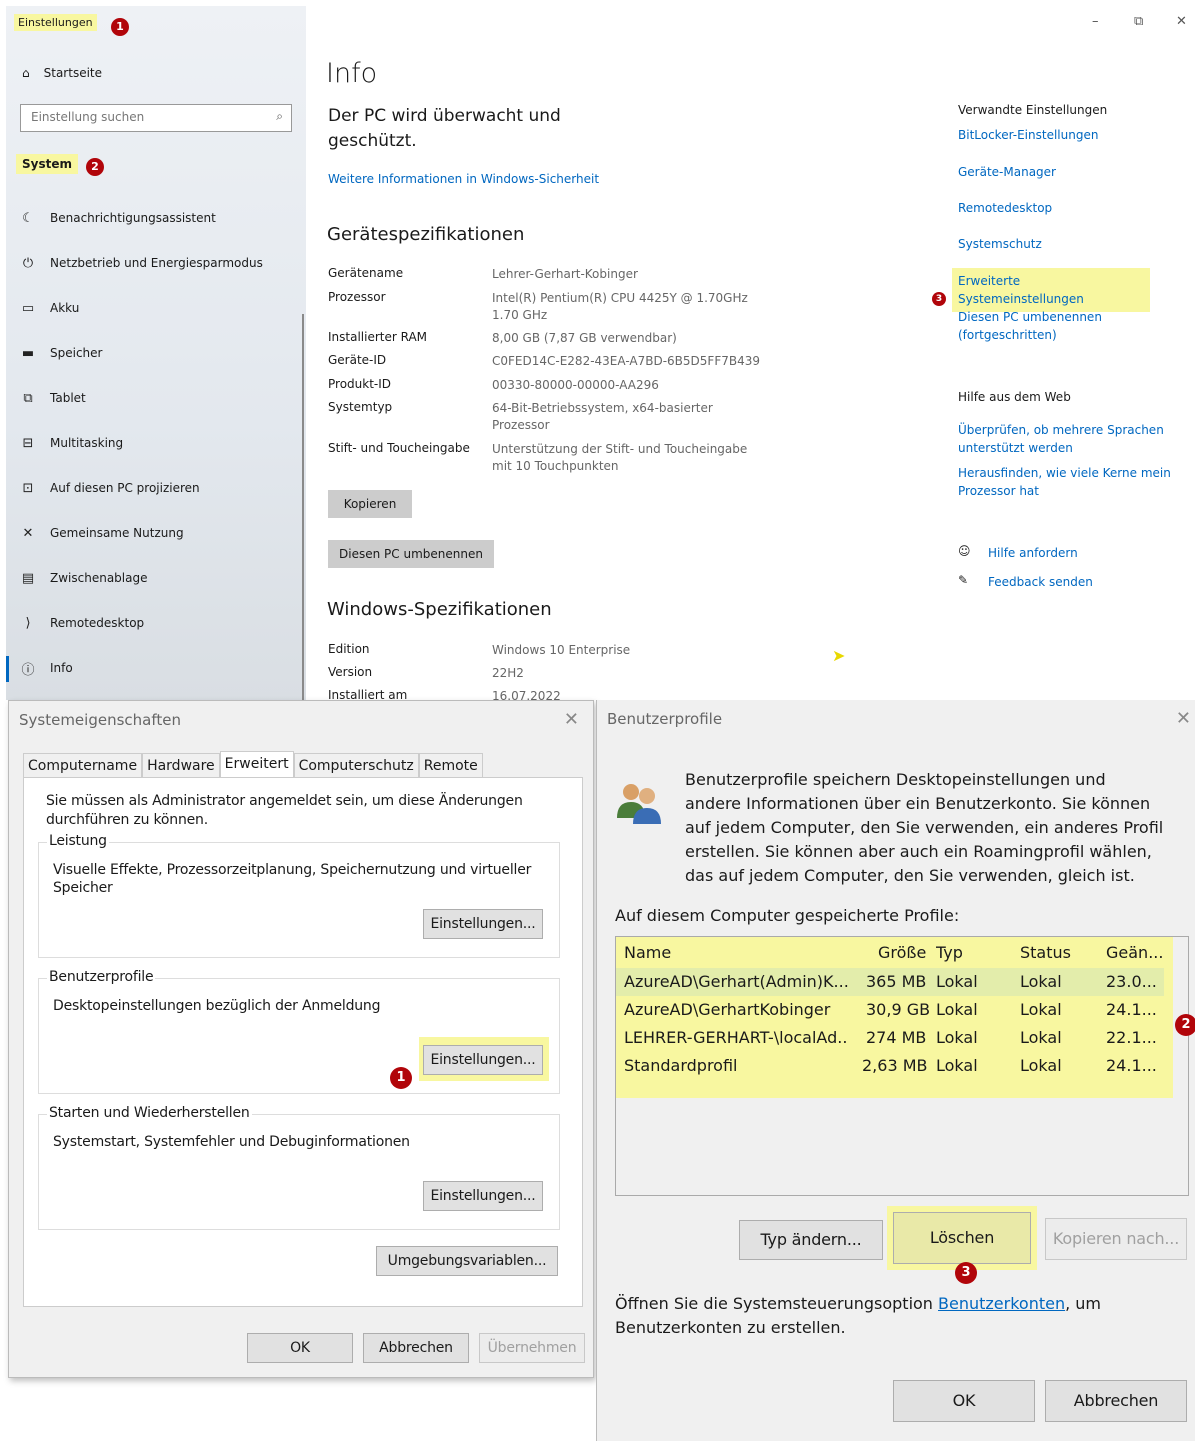 This screenshot has height=1441, width=1195. What do you see at coordinates (902, 953) in the screenshot?
I see `column-size: Größe` at bounding box center [902, 953].